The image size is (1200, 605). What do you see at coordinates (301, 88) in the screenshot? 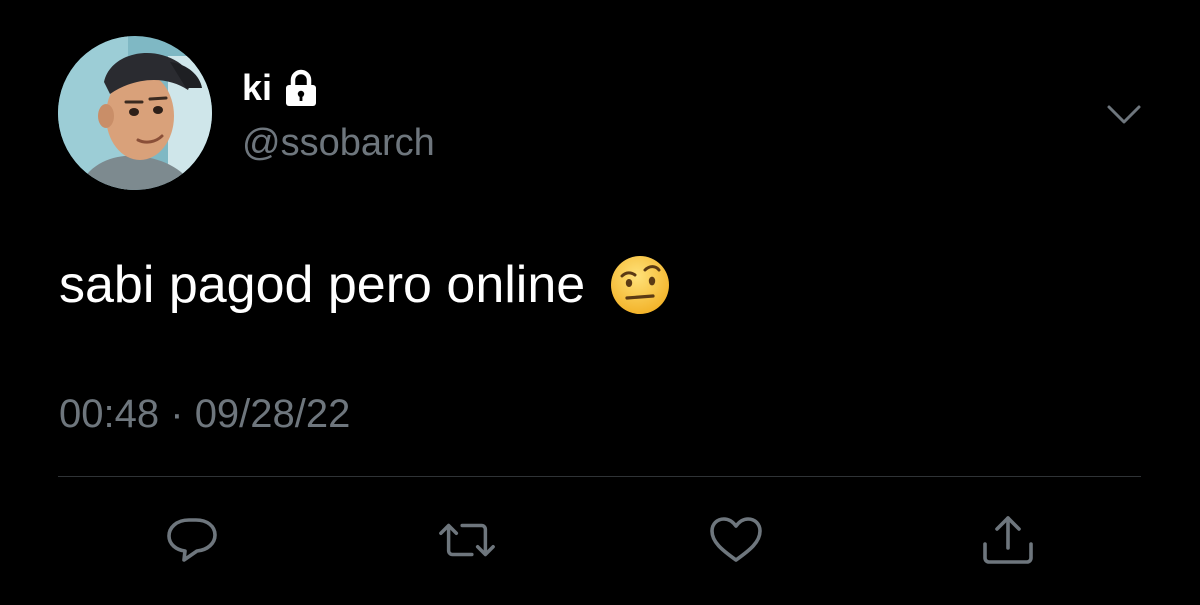
I see `lock-icon` at bounding box center [301, 88].